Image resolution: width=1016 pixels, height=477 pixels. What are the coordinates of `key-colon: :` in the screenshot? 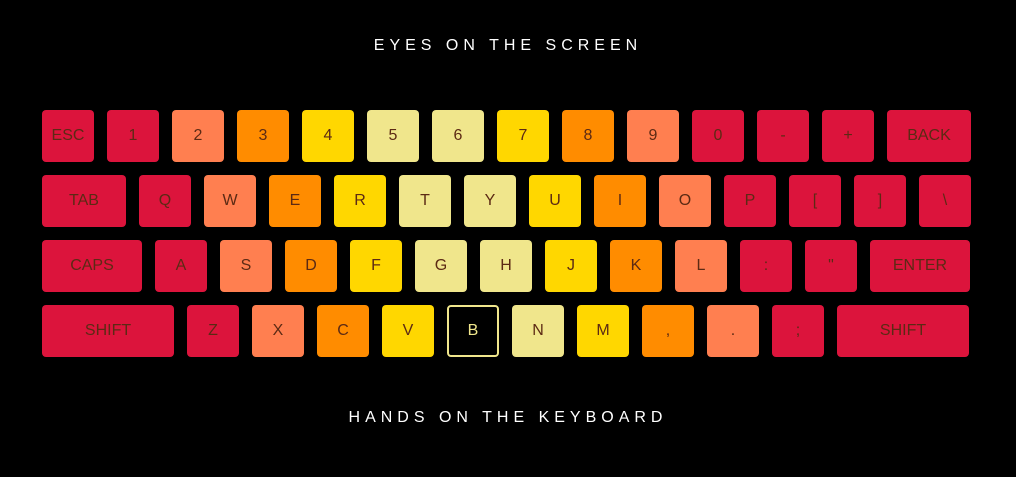 It's located at (766, 266).